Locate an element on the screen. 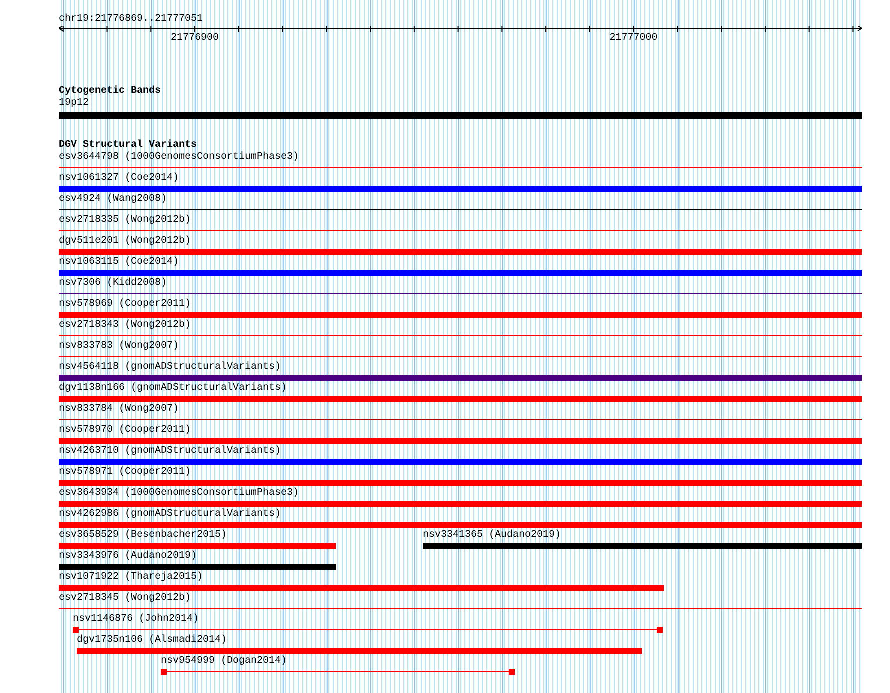 The width and height of the screenshot is (890, 693). variant-label: esv3643934 (1000GenomesConsortiumPhase3) is located at coordinates (179, 494).